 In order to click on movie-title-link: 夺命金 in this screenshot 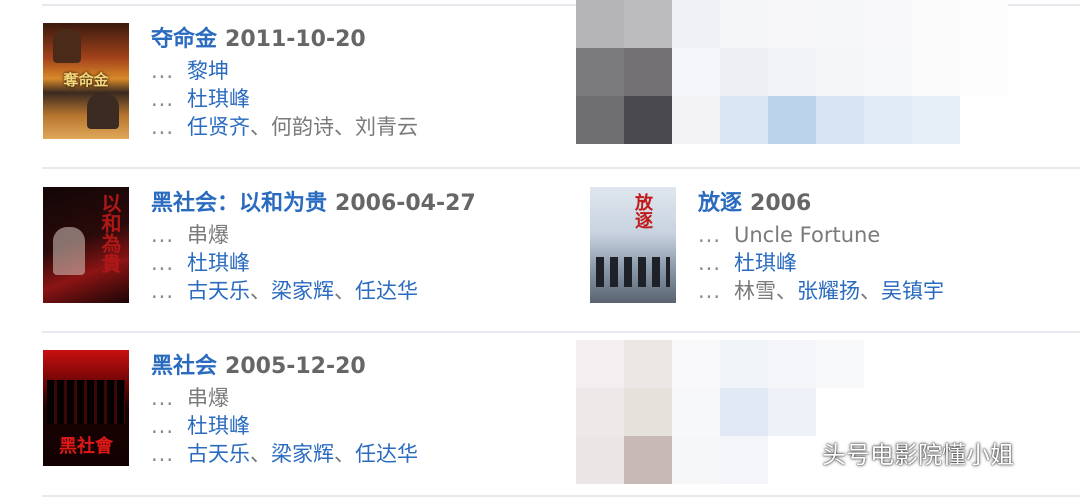, I will do `click(184, 39)`.